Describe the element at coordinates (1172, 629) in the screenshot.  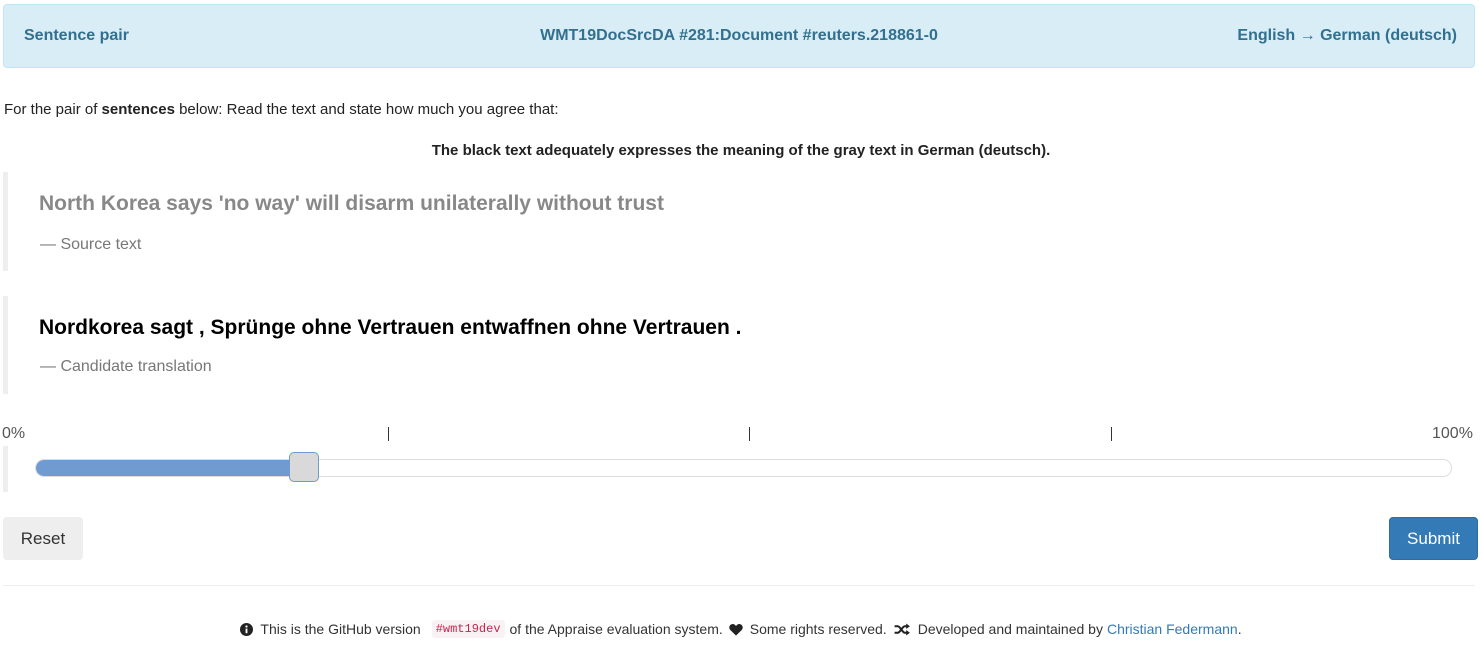
I see `author-link: Christian Federmann` at that location.